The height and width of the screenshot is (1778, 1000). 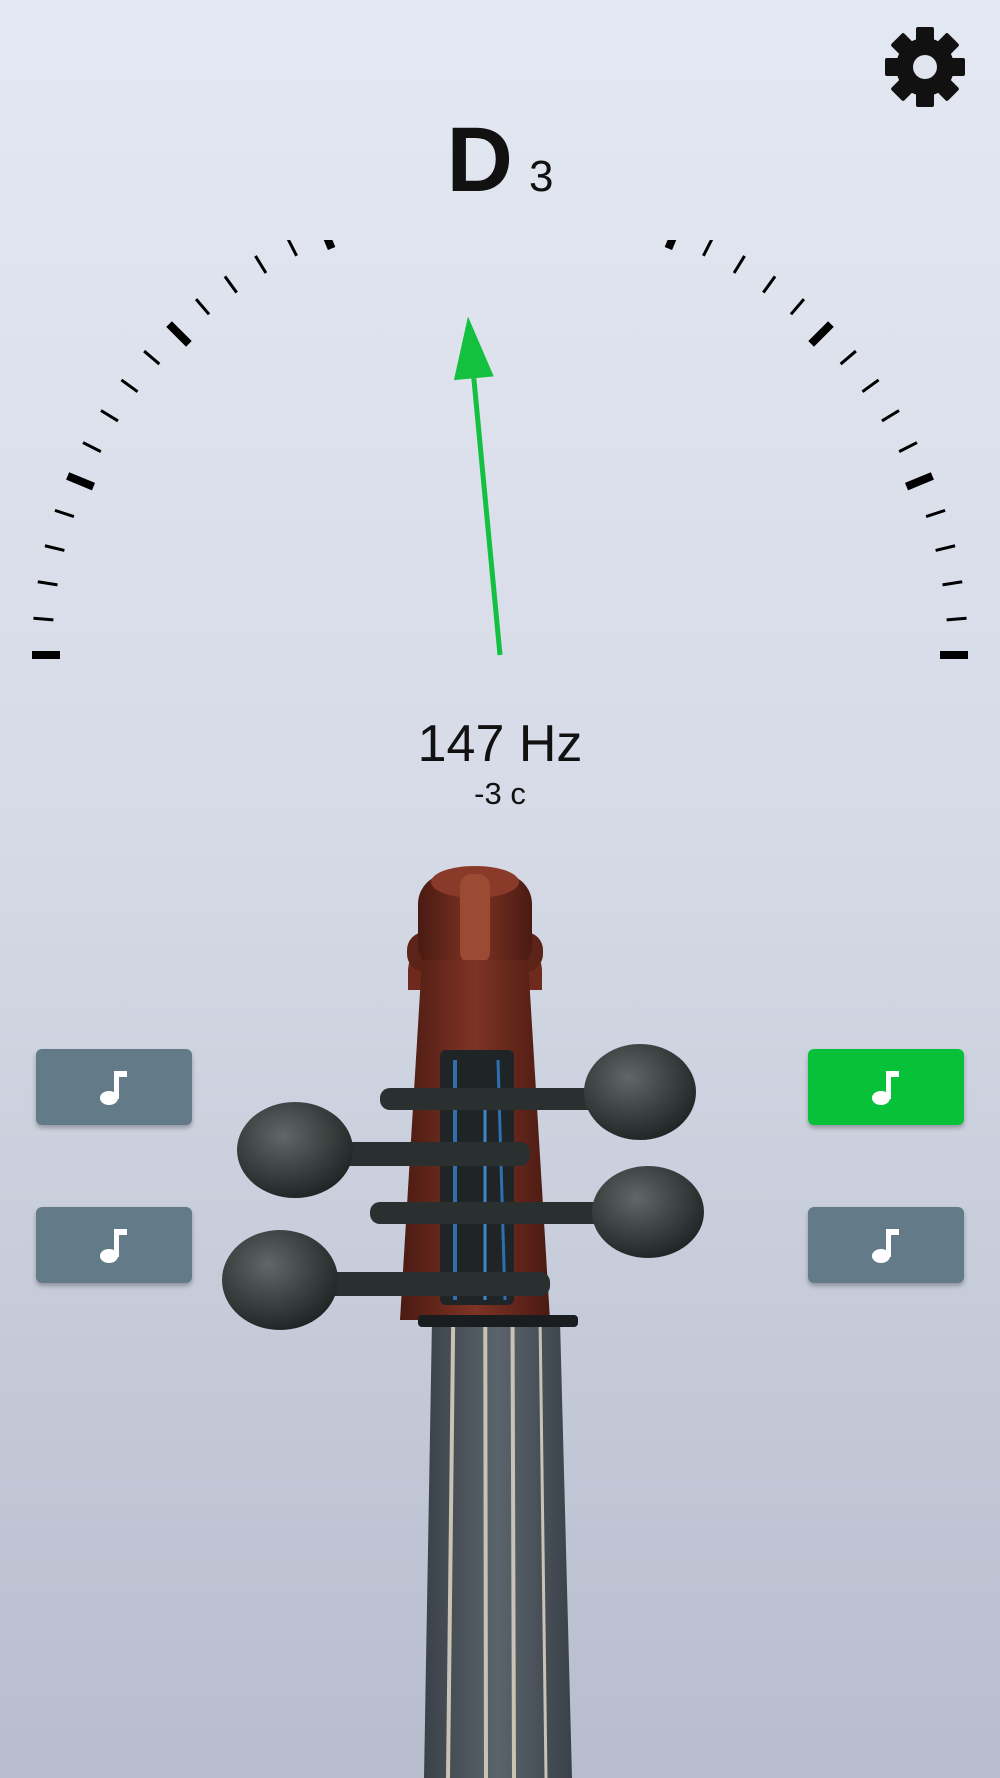 I want to click on gear-icon, so click(x=925, y=67).